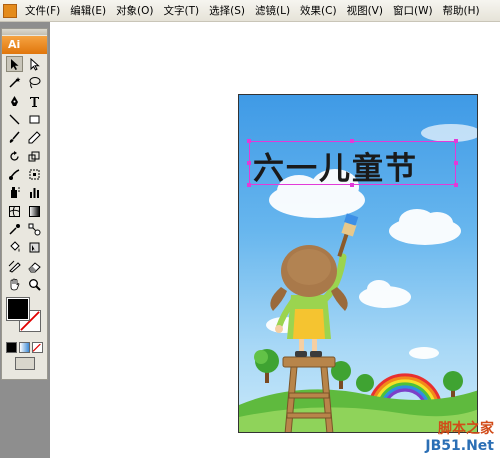 The height and width of the screenshot is (458, 500). I want to click on rectangle-tool-icon, so click(34, 119).